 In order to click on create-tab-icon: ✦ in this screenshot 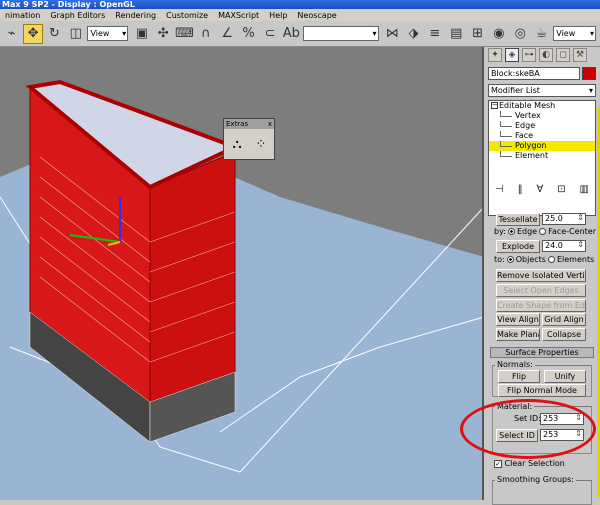, I will do `click(495, 55)`.